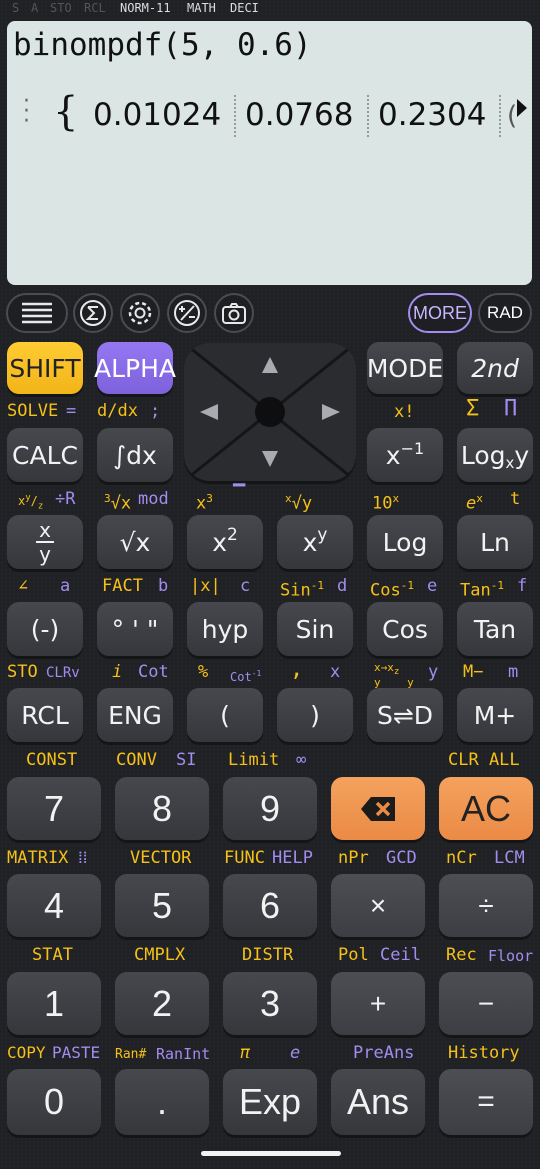  I want to click on var-f-label: f, so click(522, 586).